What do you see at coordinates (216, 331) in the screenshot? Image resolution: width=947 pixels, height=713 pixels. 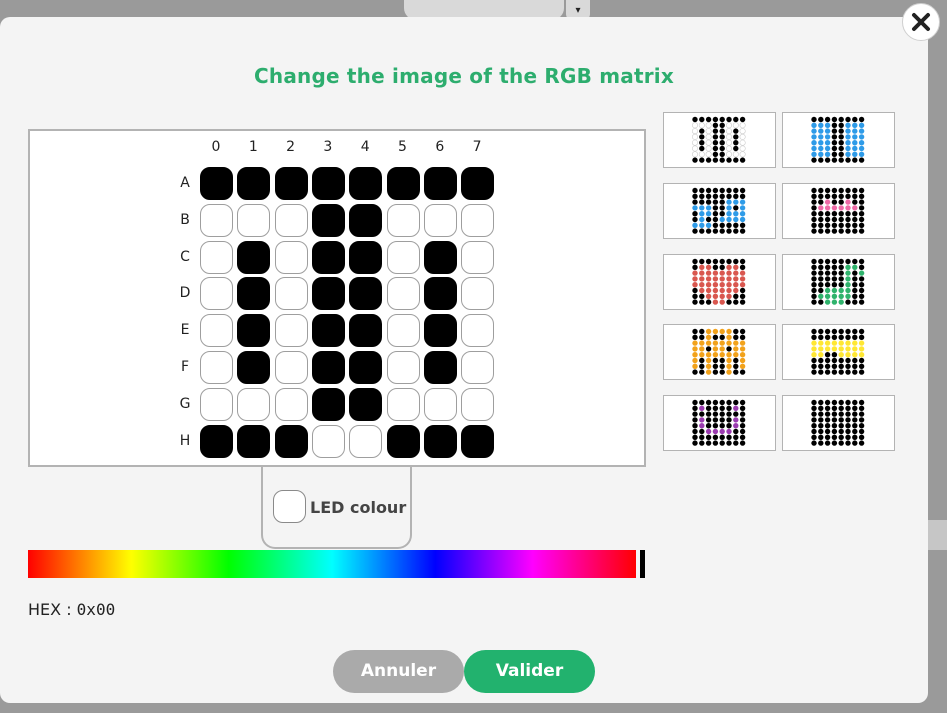 I see `led-E0` at bounding box center [216, 331].